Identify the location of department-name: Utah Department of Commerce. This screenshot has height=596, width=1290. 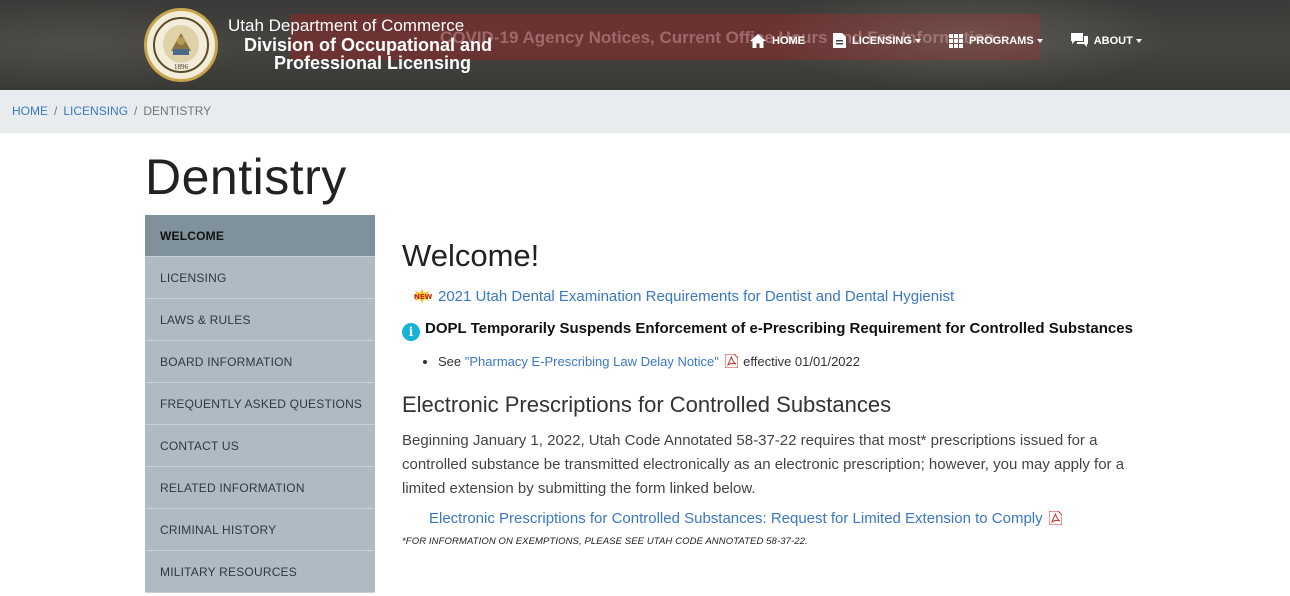
(346, 25).